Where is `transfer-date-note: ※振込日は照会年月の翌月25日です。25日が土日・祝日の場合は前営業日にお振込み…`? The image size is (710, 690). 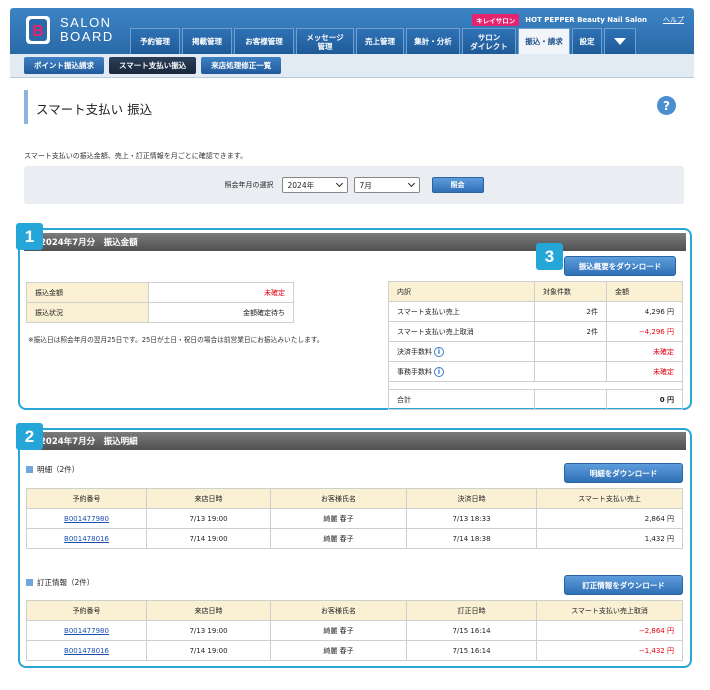
transfer-date-note: ※振込日は照会年月の翌月25日です。25日が土日・祝日の場合は前営業日にお振込み… is located at coordinates (176, 340).